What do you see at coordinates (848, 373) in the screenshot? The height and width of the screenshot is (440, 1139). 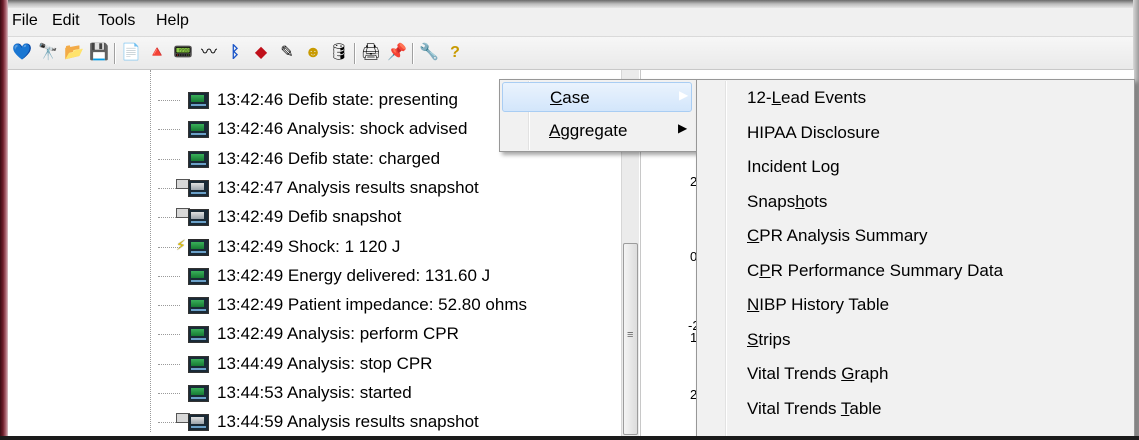 I see `submenu-accelerator: G` at bounding box center [848, 373].